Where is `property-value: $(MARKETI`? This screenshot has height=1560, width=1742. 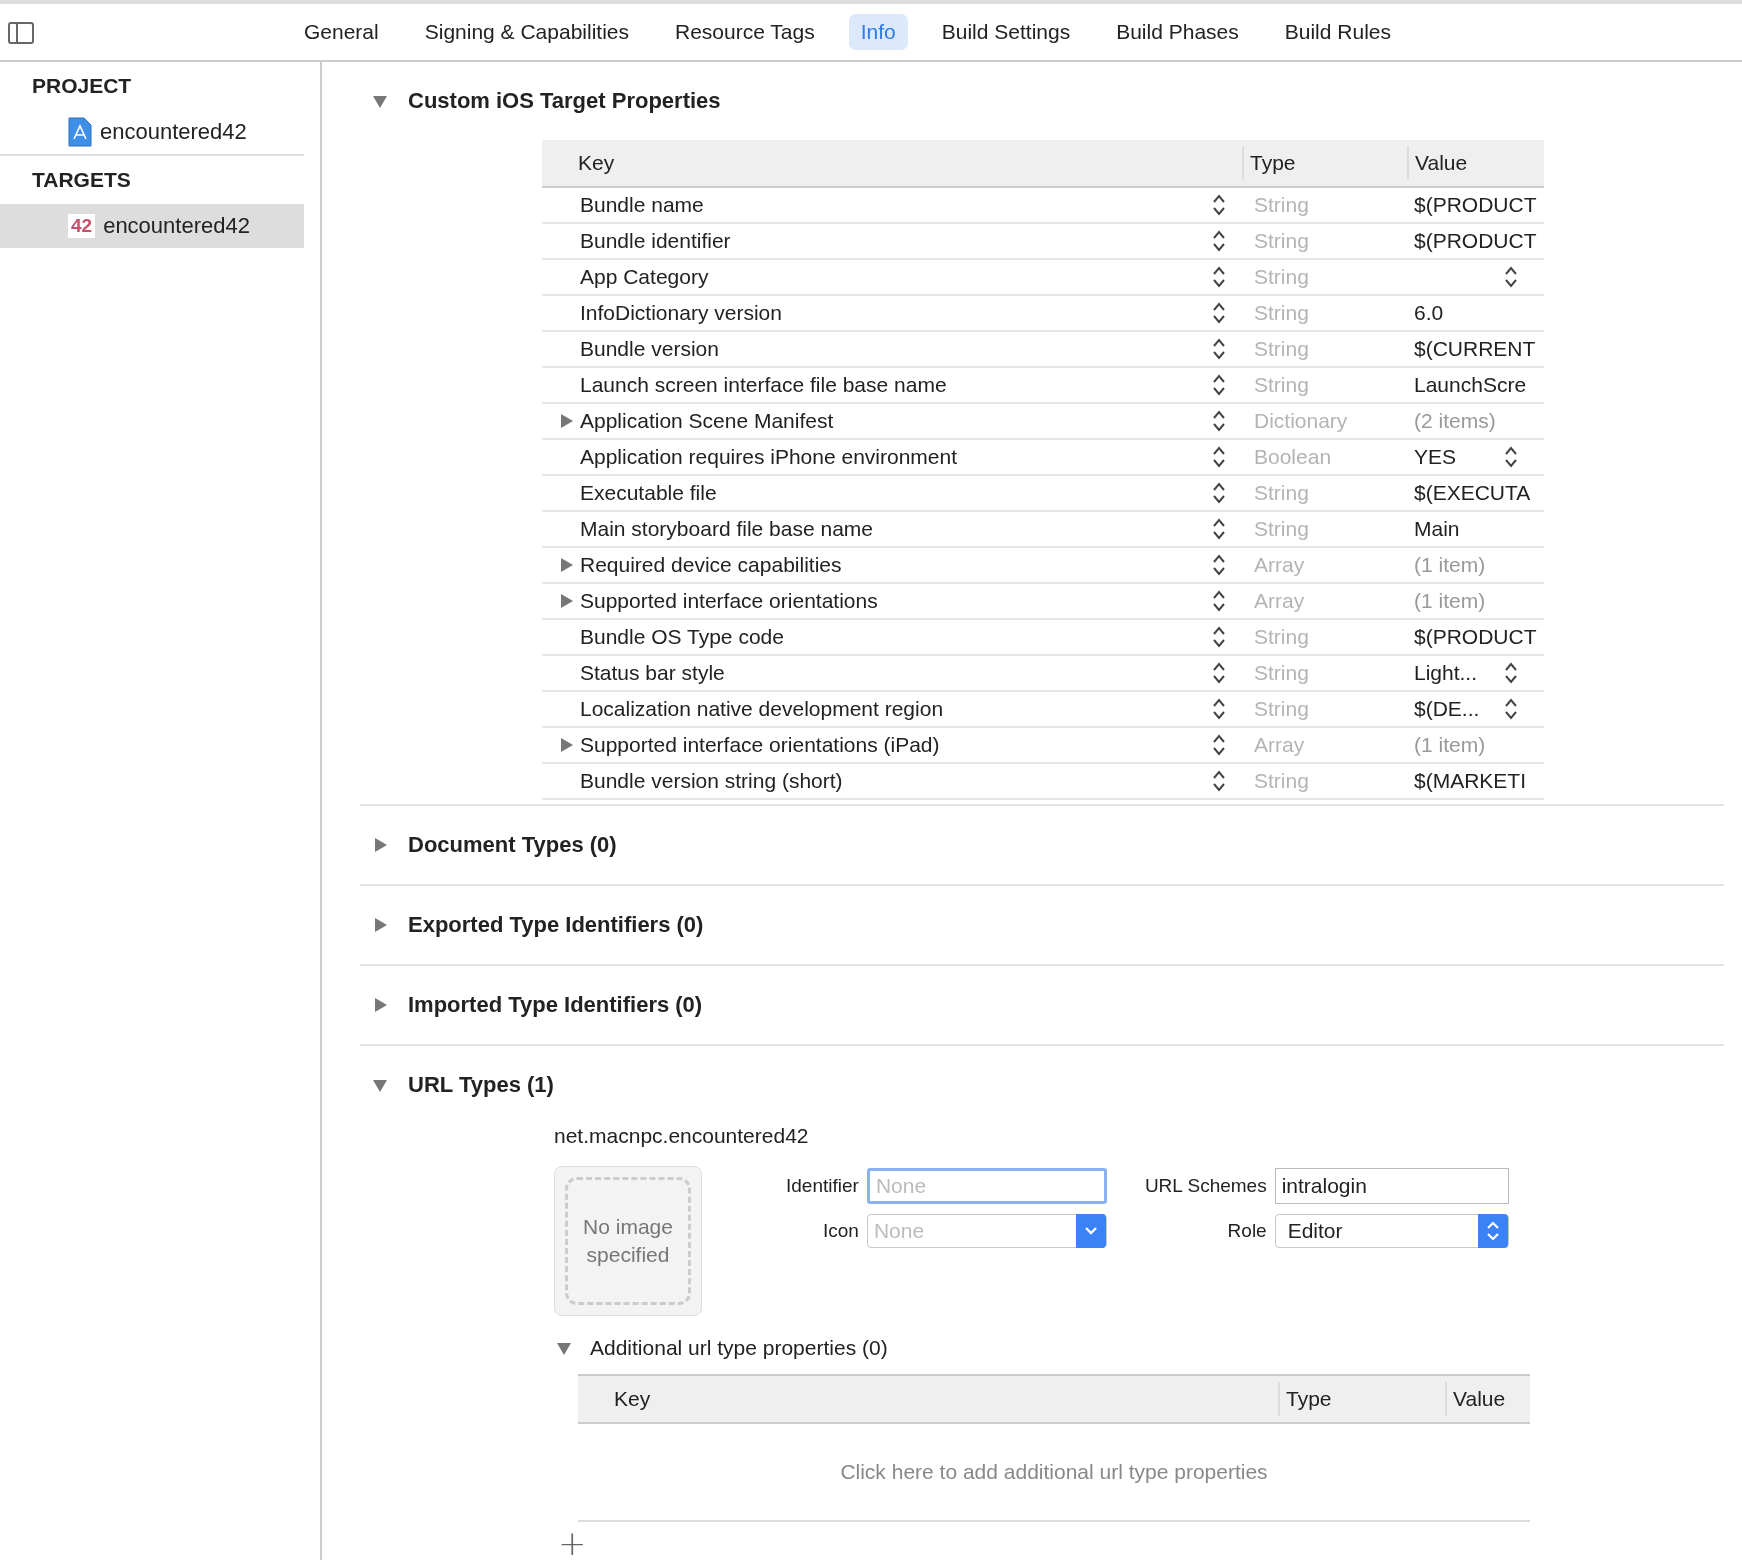
property-value: $(MARKETI is located at coordinates (1470, 780).